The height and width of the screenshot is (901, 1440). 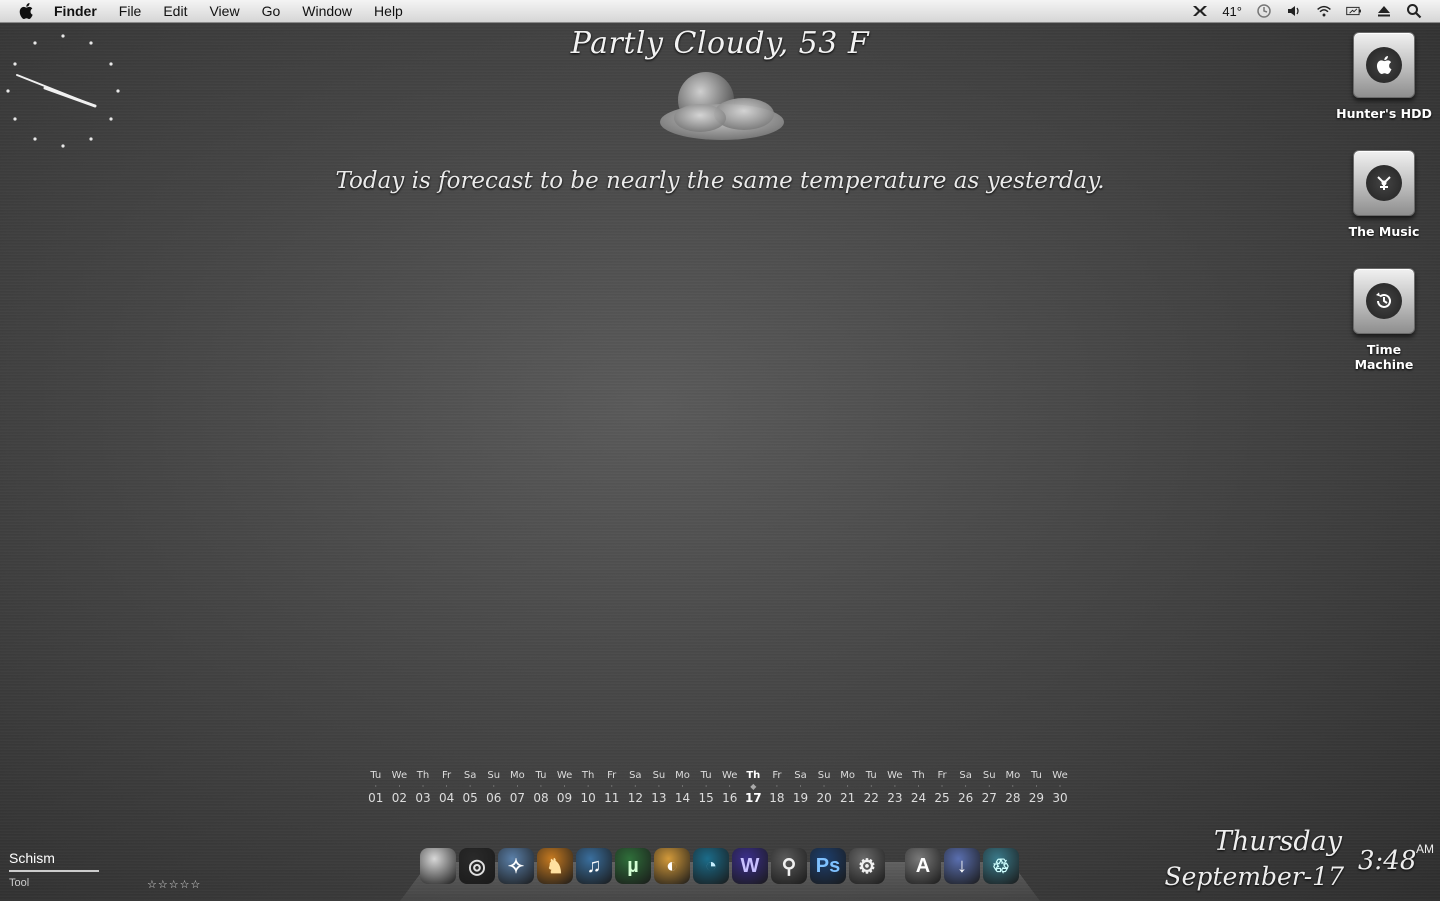 What do you see at coordinates (447, 787) in the screenshot?
I see `calendar-day: Fr · 04` at bounding box center [447, 787].